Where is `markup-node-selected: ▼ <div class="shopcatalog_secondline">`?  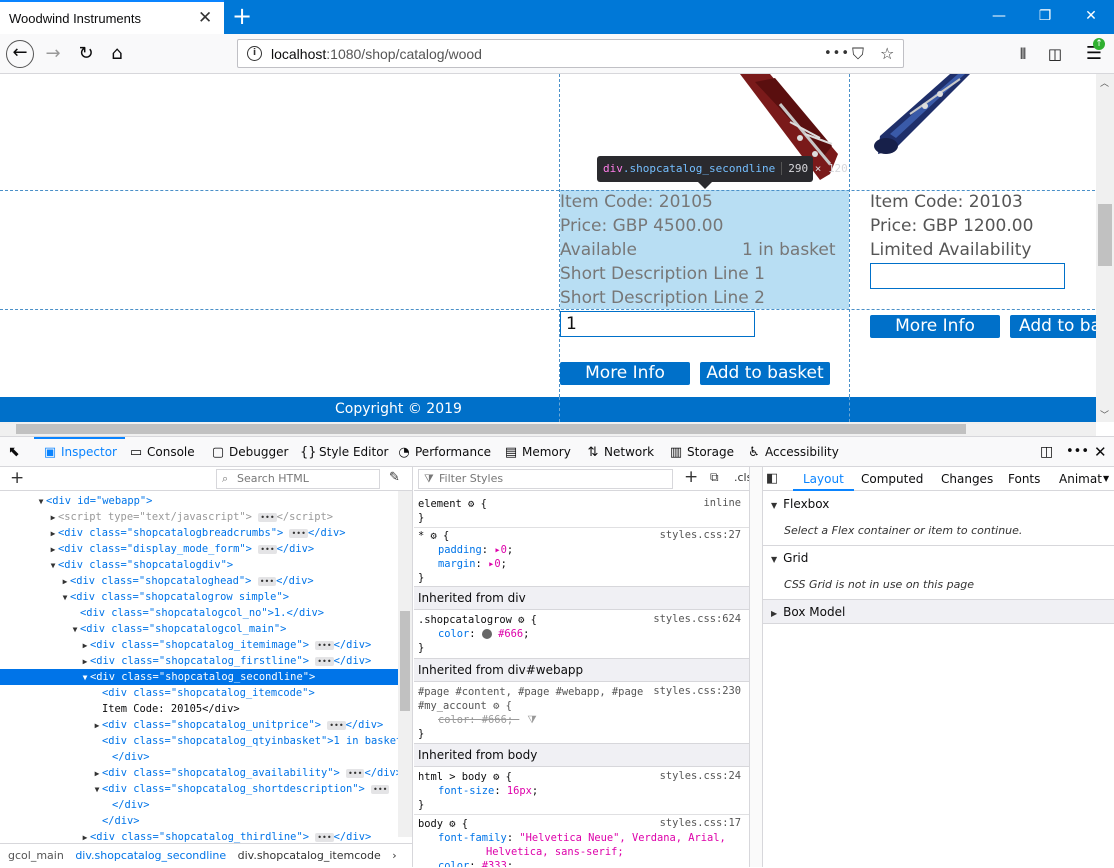
markup-node-selected: ▼ <div class="shopcatalog_secondline"> is located at coordinates (199, 677).